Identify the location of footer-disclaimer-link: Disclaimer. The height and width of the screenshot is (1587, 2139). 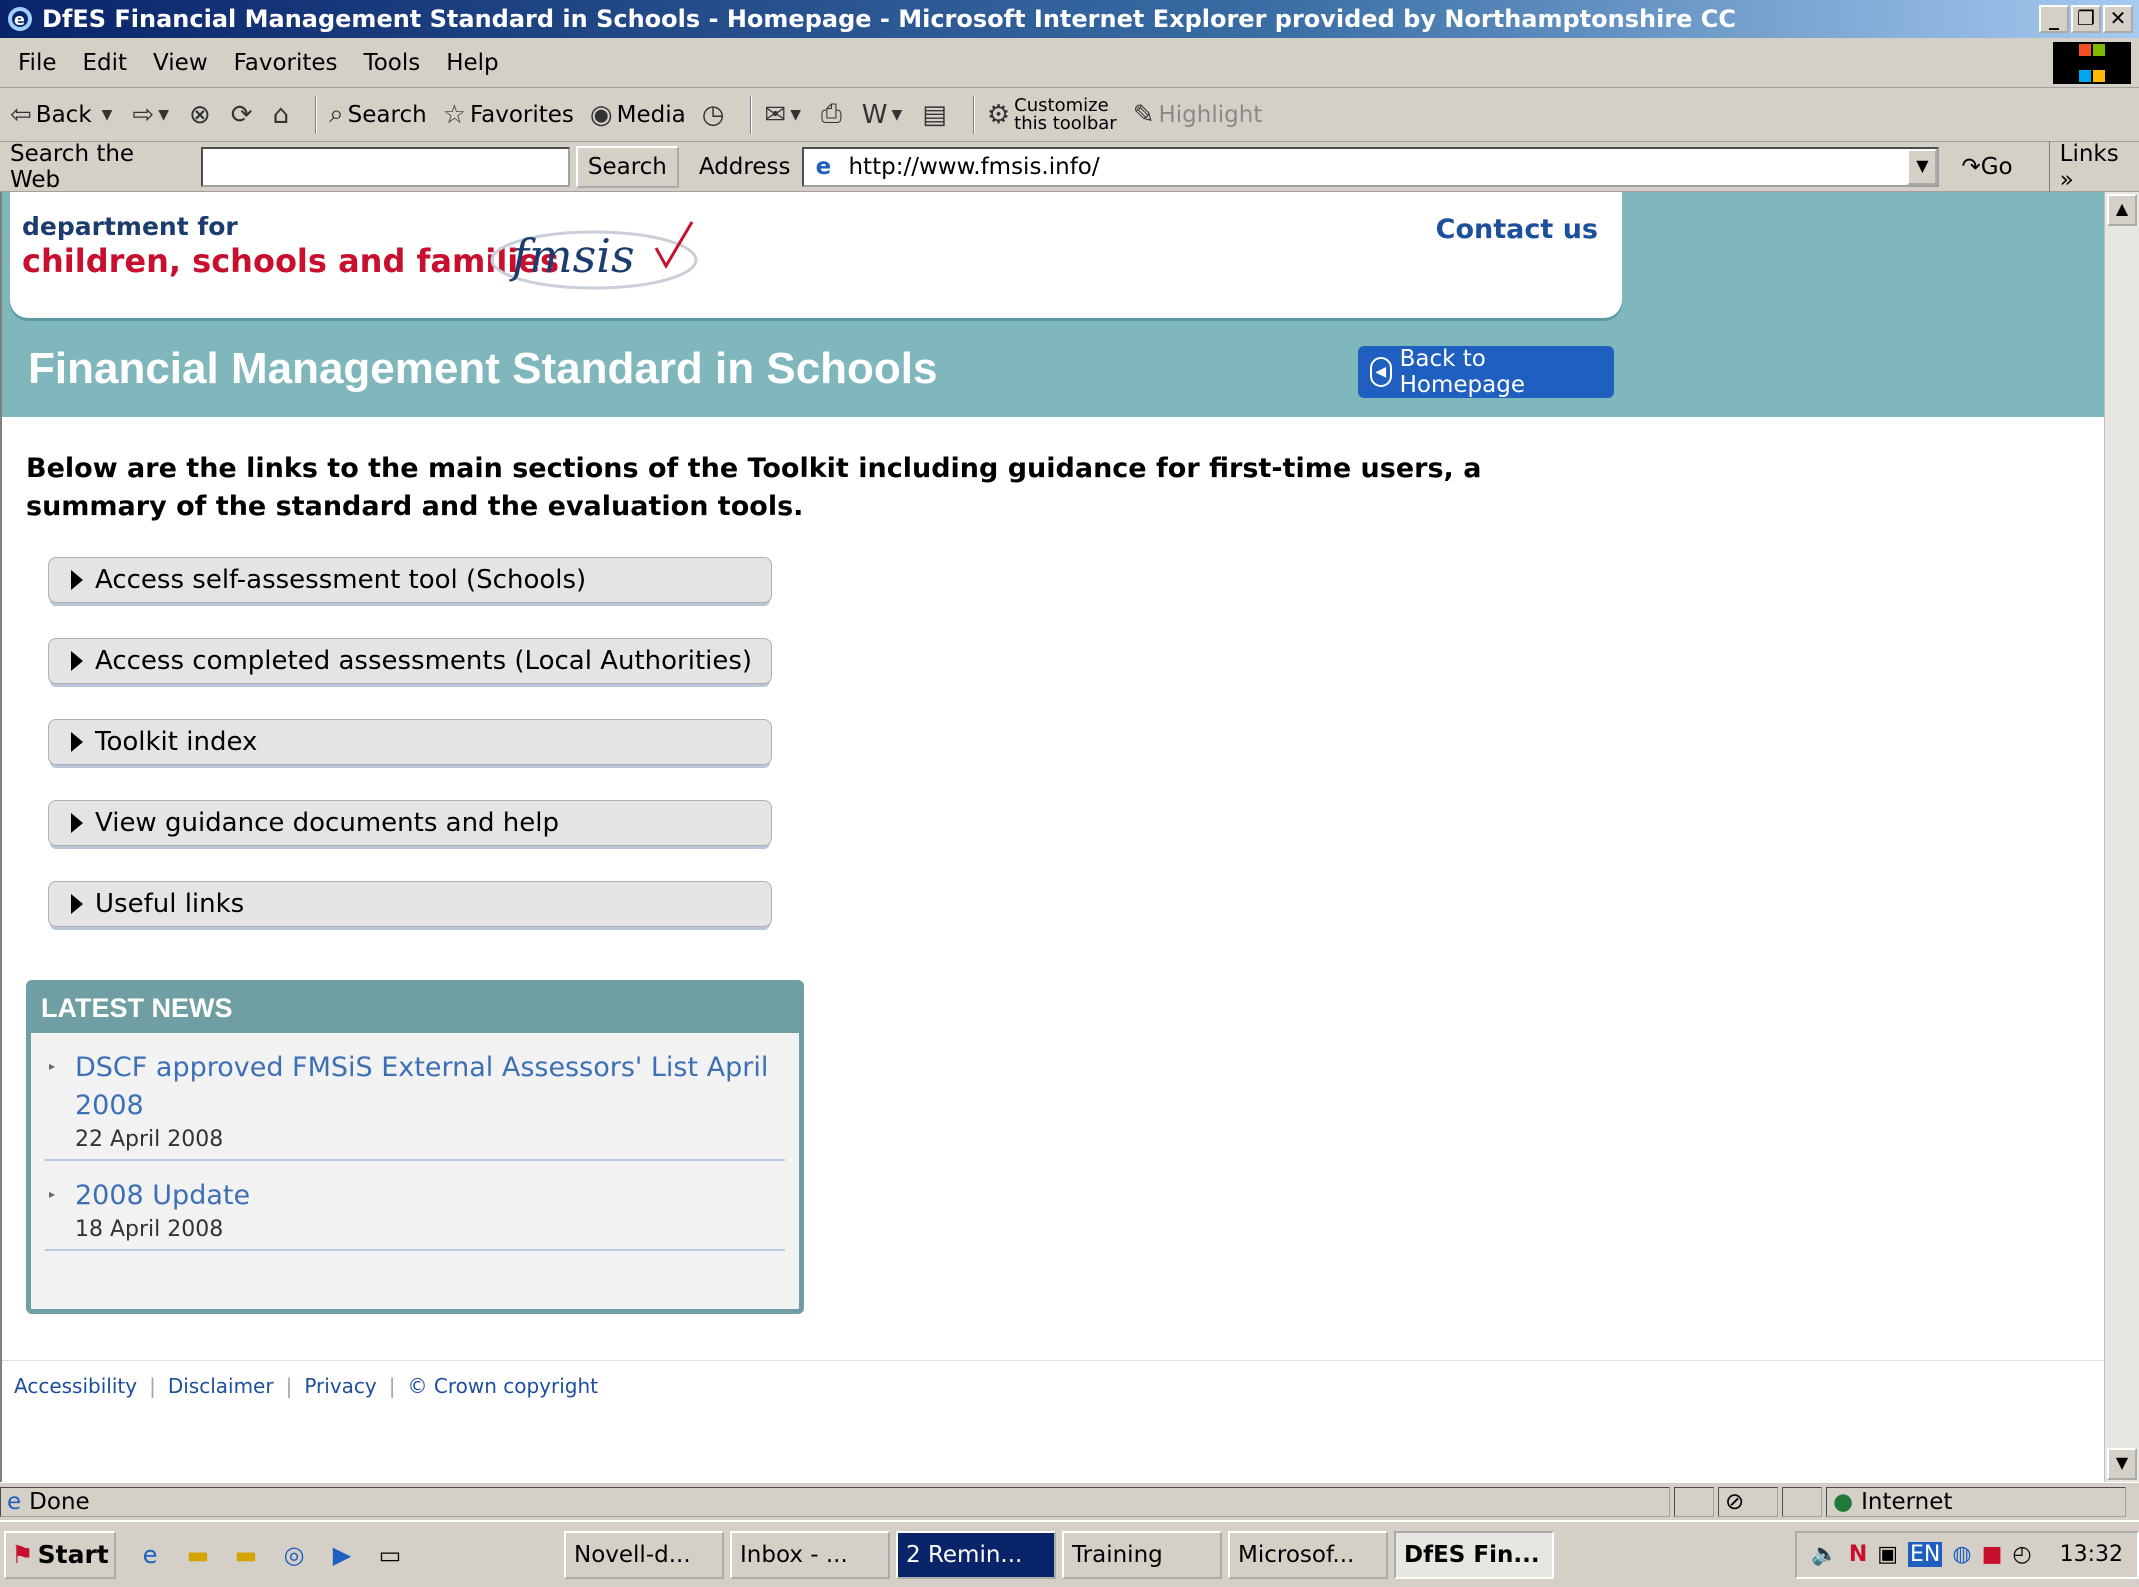
(221, 1386).